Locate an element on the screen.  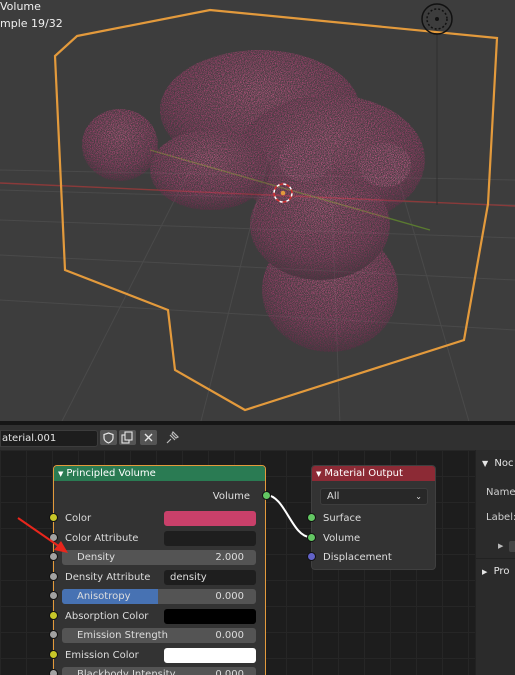
chevron-down-icon: ⌄ is located at coordinates (418, 496).